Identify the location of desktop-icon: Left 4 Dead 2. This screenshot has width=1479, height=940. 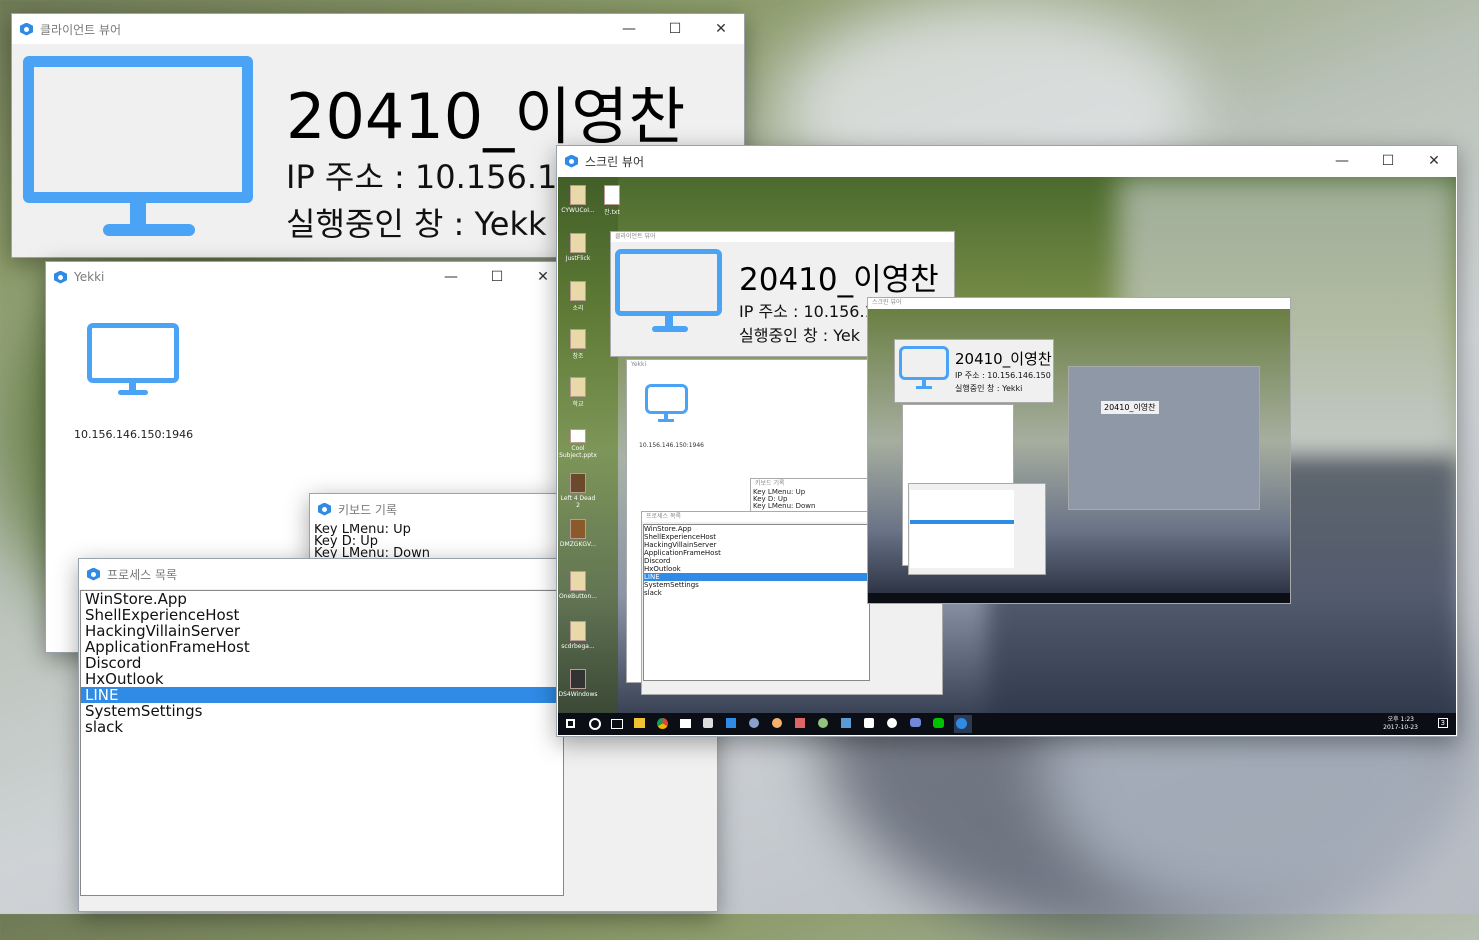
(578, 491).